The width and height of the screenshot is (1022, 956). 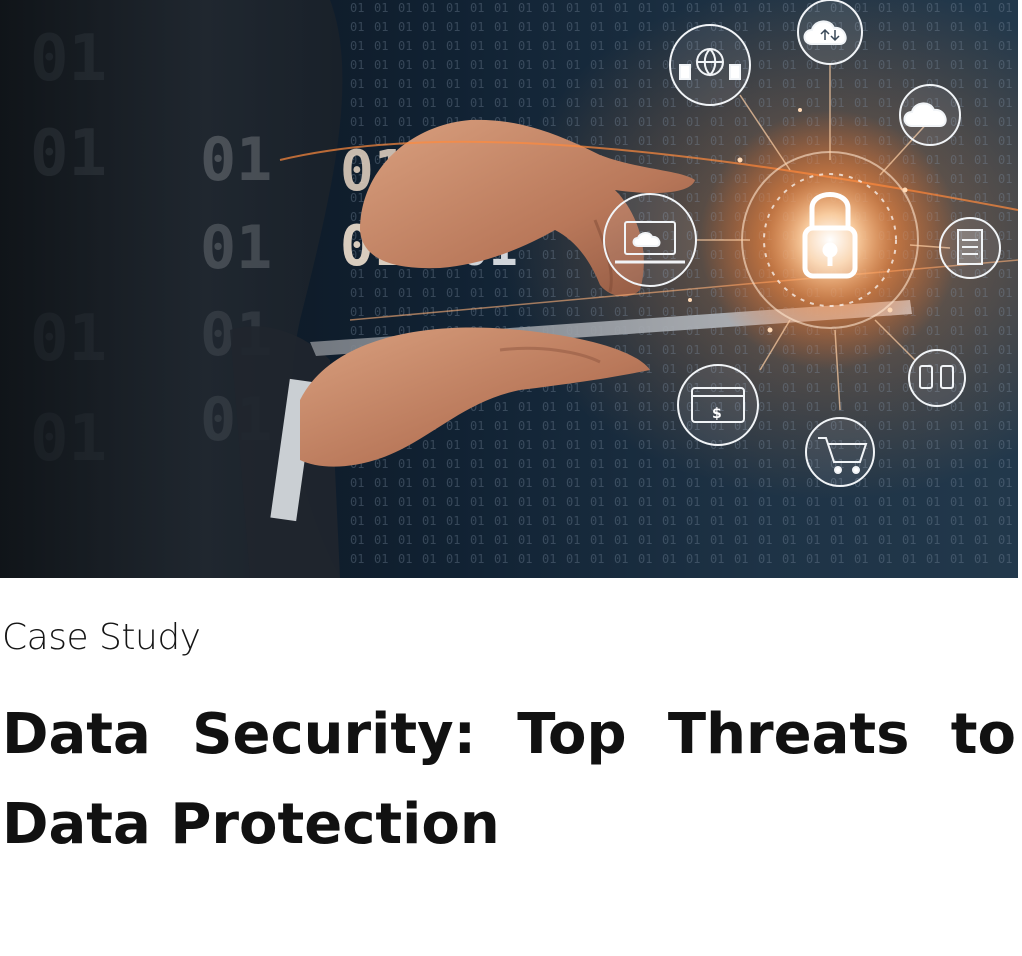 I want to click on mobile-devices-icon, so click(x=937, y=378).